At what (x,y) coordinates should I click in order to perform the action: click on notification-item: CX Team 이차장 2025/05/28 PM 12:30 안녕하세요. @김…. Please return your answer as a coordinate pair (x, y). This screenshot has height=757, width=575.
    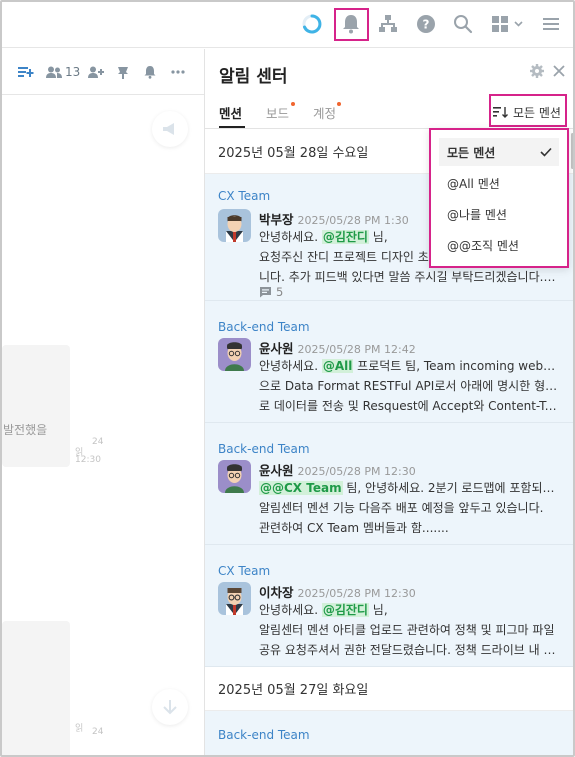
    Looking at the image, I should click on (389, 606).